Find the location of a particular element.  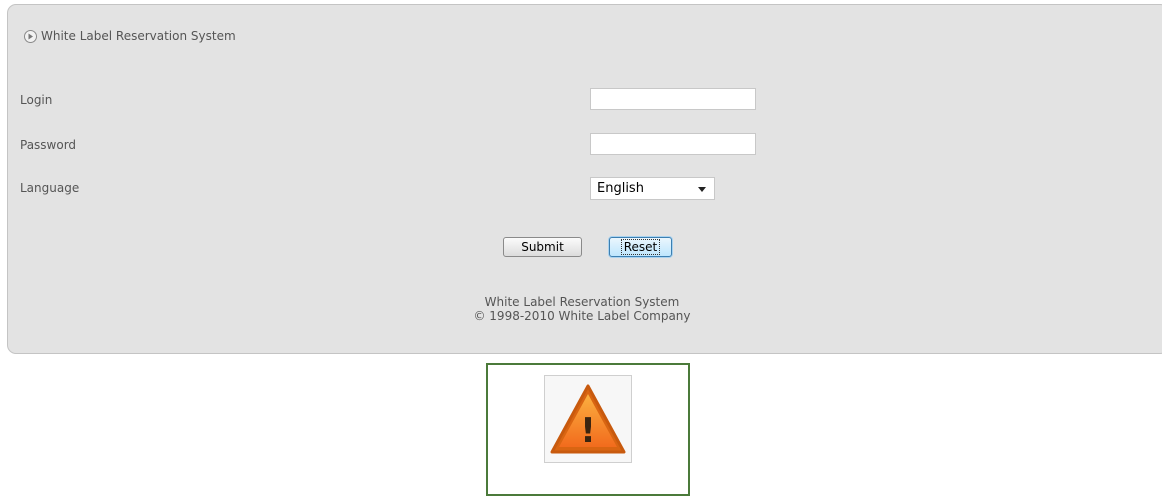

warning-frame: ! is located at coordinates (588, 429).